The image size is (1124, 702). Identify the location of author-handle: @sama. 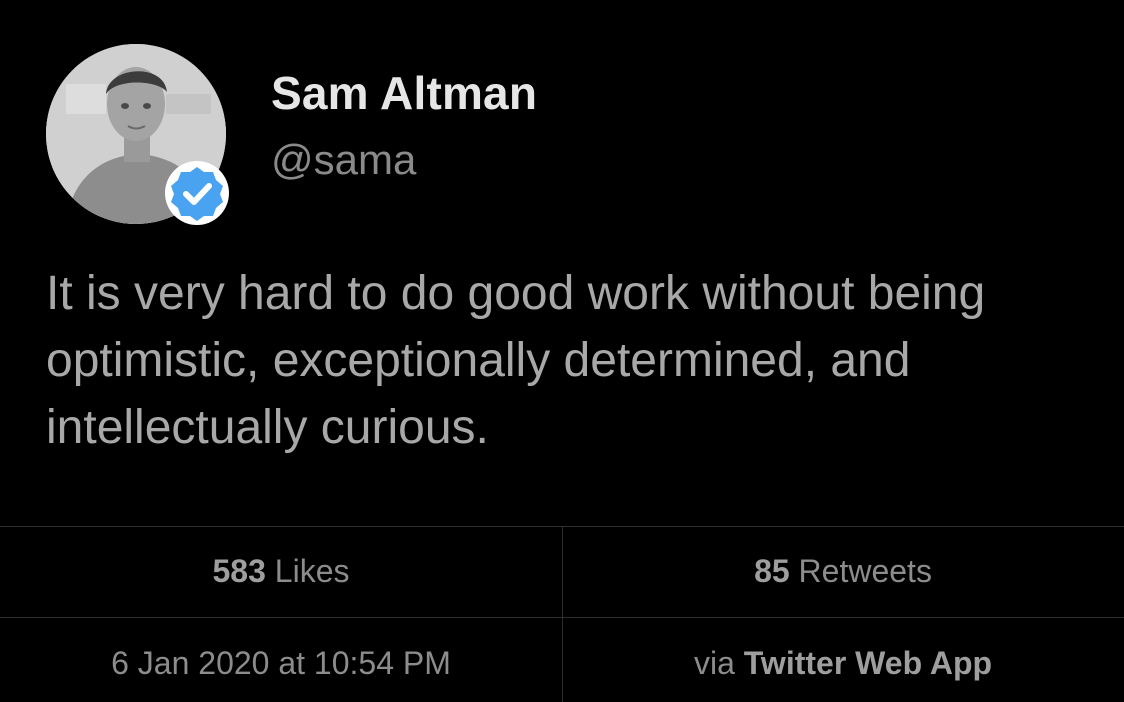
(343, 160).